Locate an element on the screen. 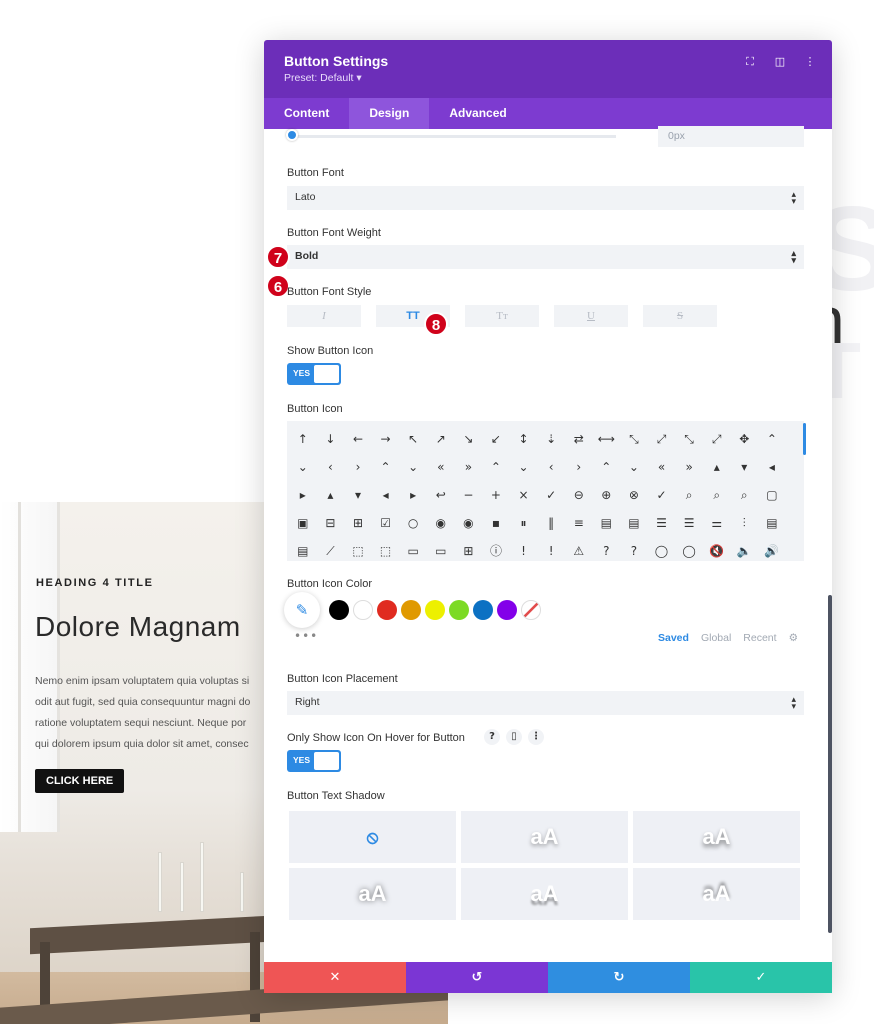 Image resolution: width=874 pixels, height=1024 pixels. button-font-weight-select: Bold ▴ ▾ is located at coordinates (545, 257).